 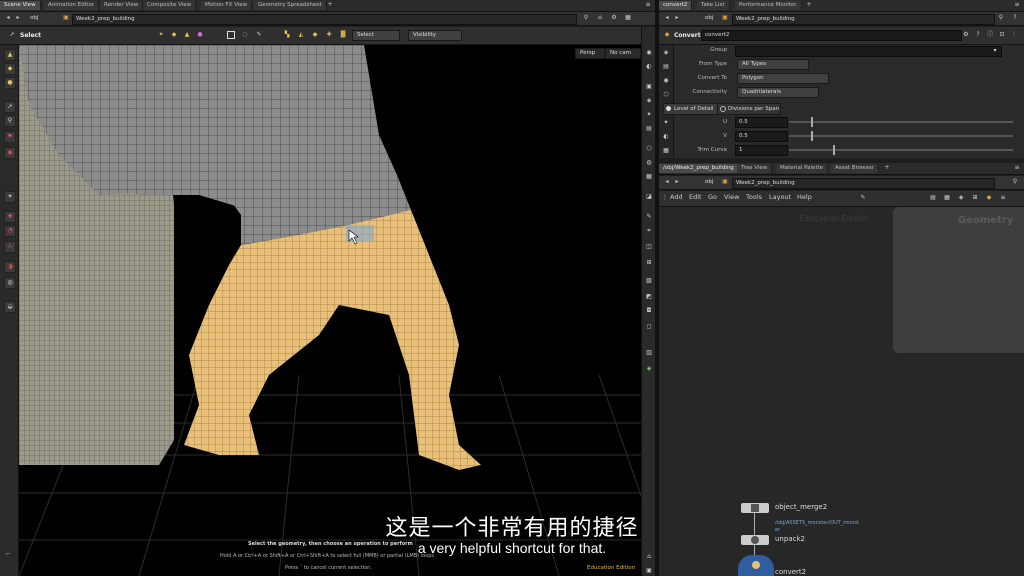 What do you see at coordinates (649, 115) in the screenshot?
I see `display-options-icon-5: ✦` at bounding box center [649, 115].